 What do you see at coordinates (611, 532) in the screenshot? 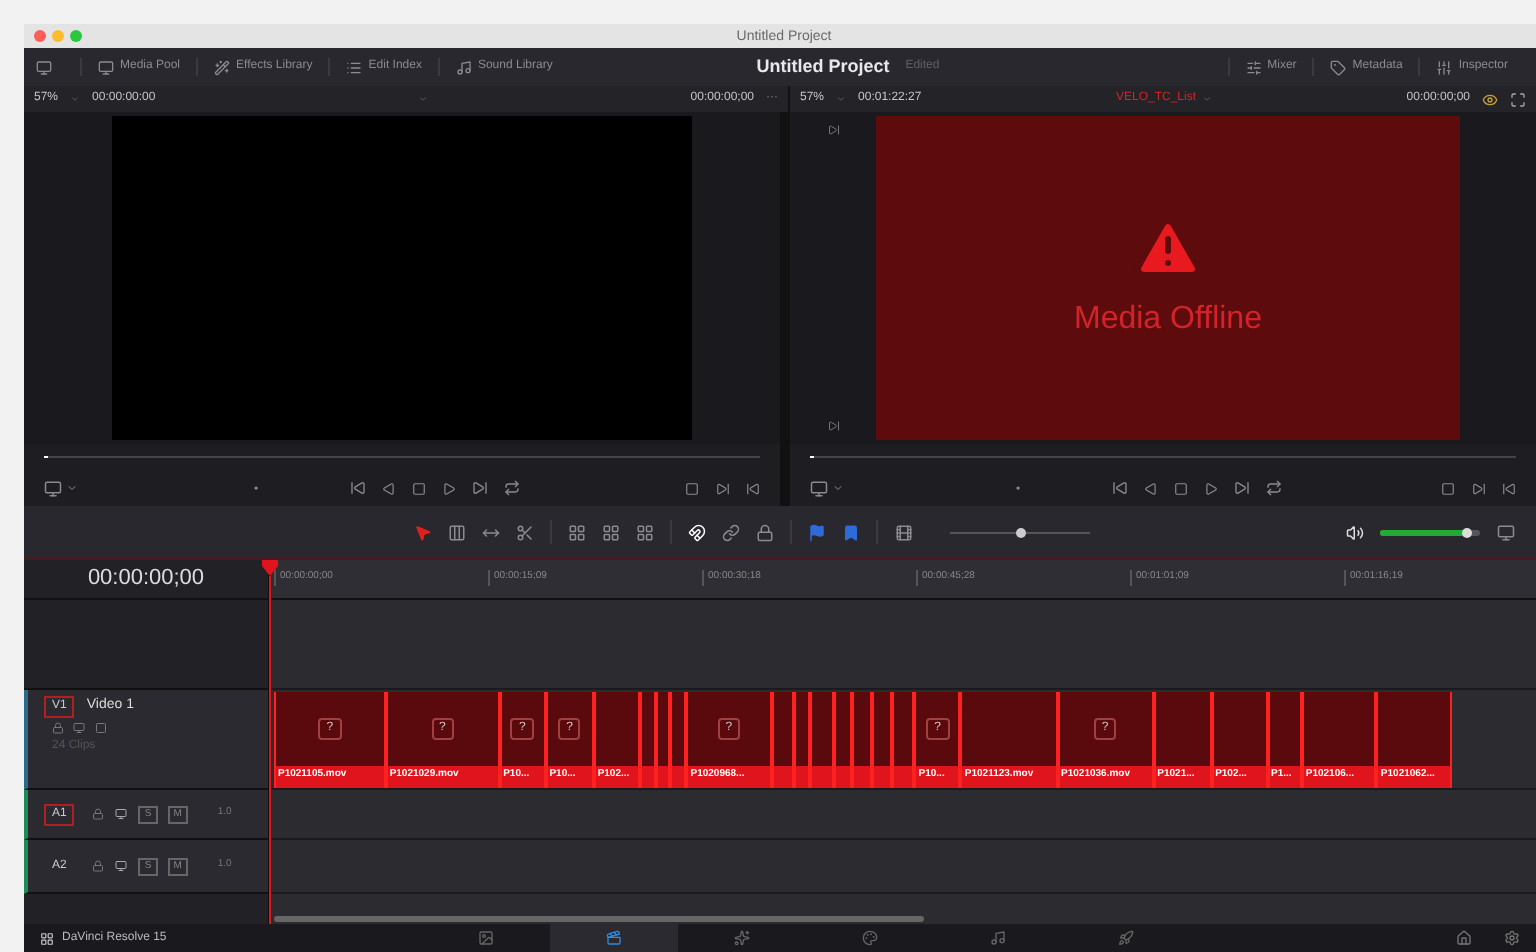
I see `overwrite-clip-icon` at bounding box center [611, 532].